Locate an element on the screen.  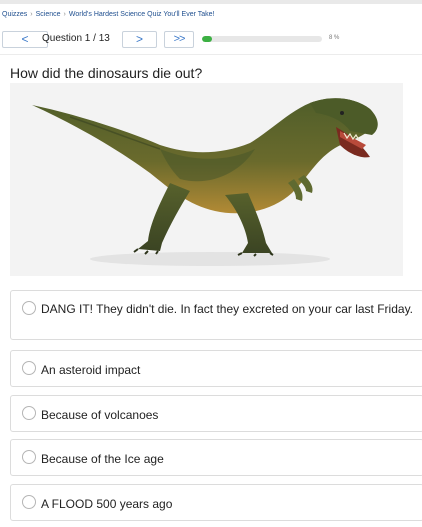
answer-text: A FLOOD 500 years ago is located at coordinates (107, 504).